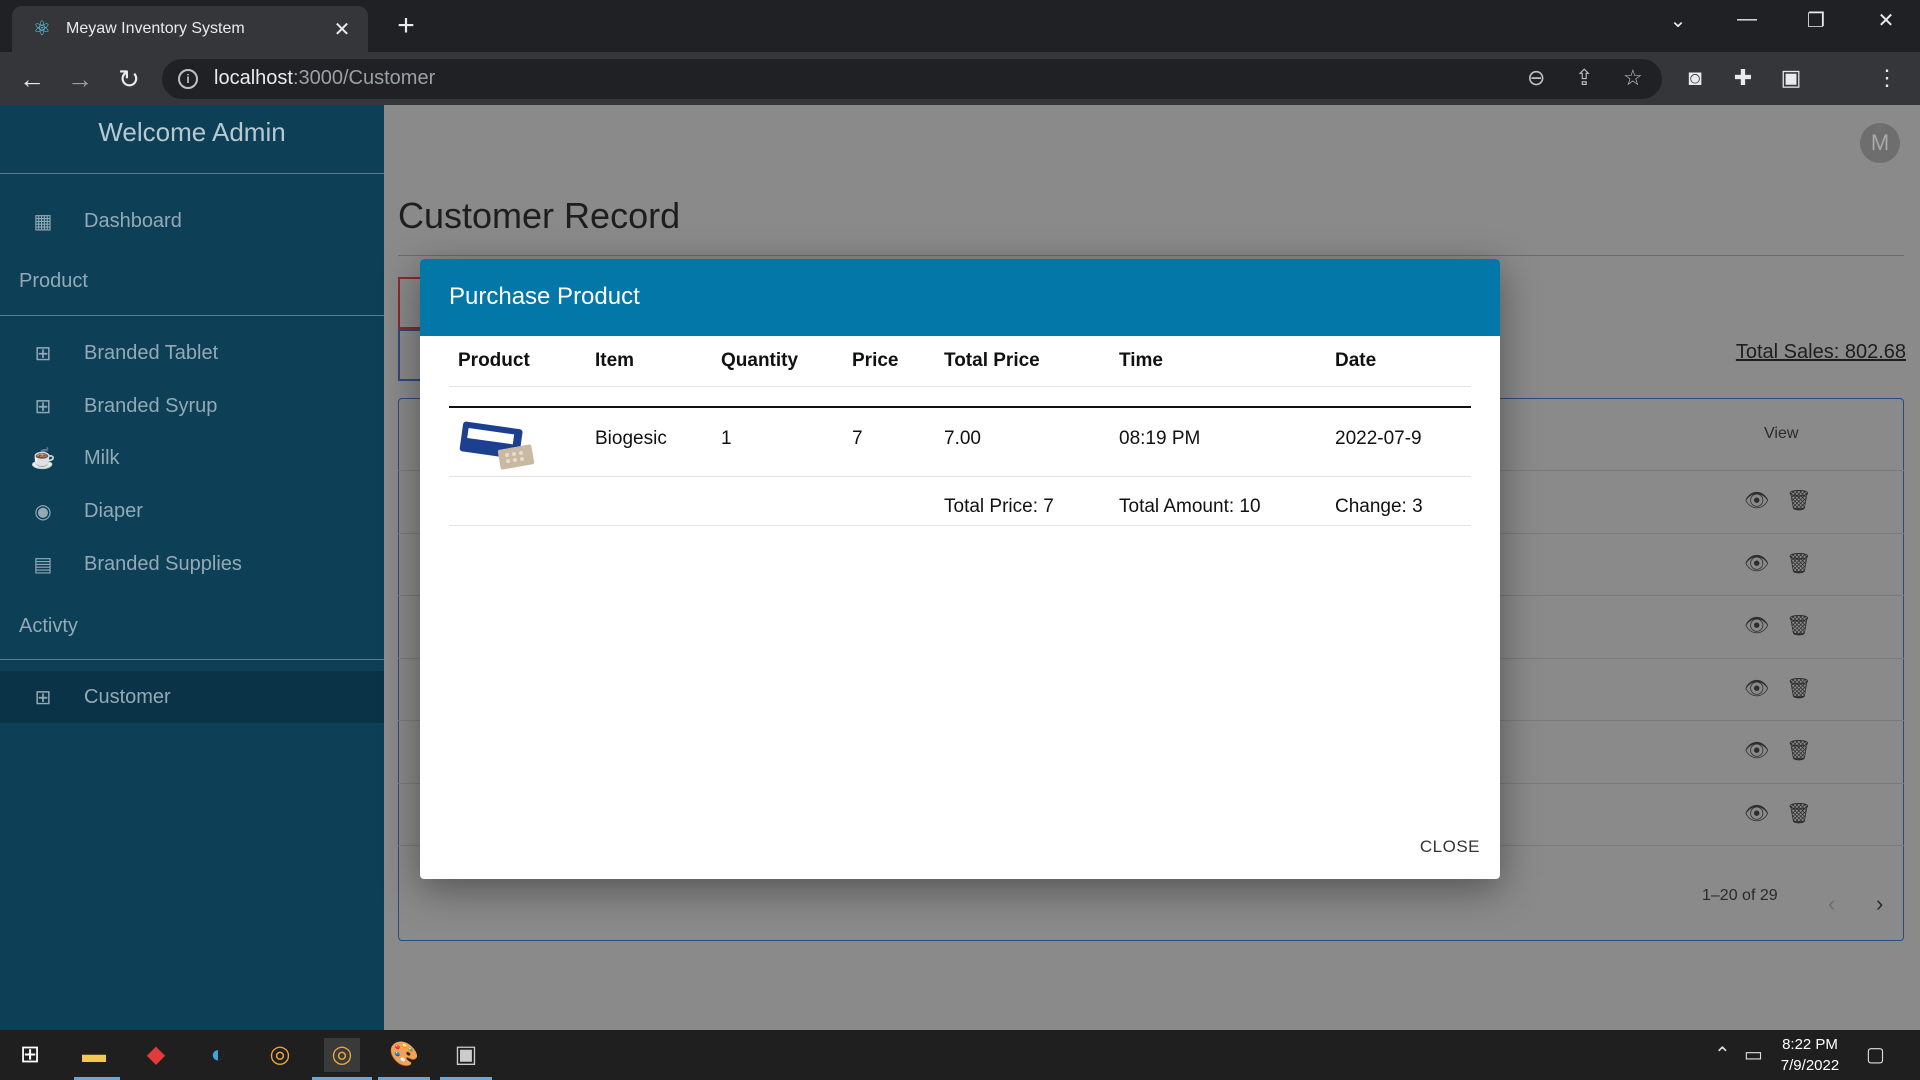  Describe the element at coordinates (156, 1055) in the screenshot. I see `garena-icon: ◆` at that location.